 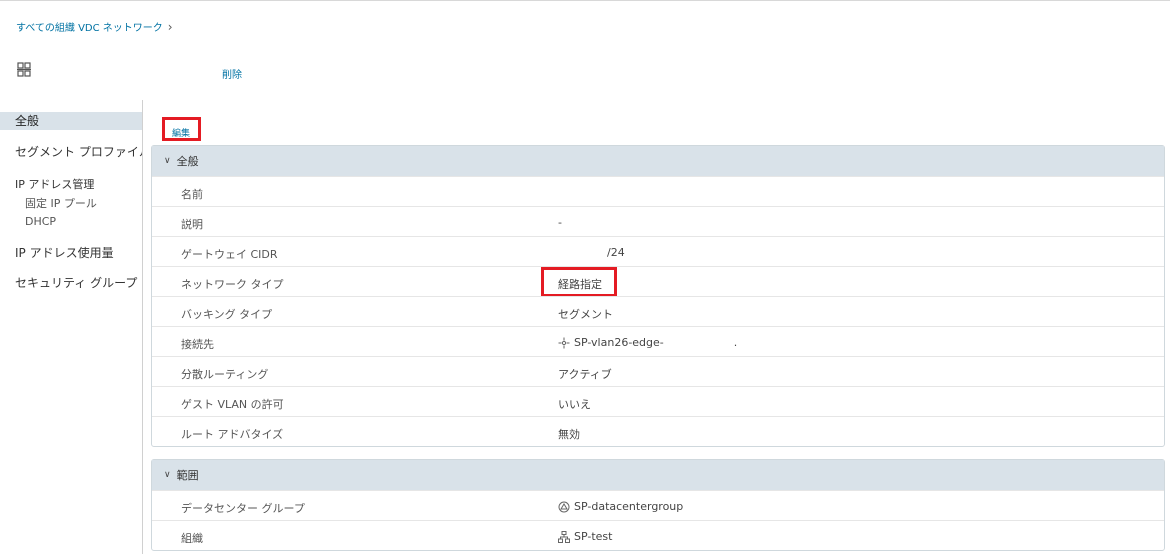 I want to click on datacenter-group-link: SP-datacentergroup, so click(x=628, y=506).